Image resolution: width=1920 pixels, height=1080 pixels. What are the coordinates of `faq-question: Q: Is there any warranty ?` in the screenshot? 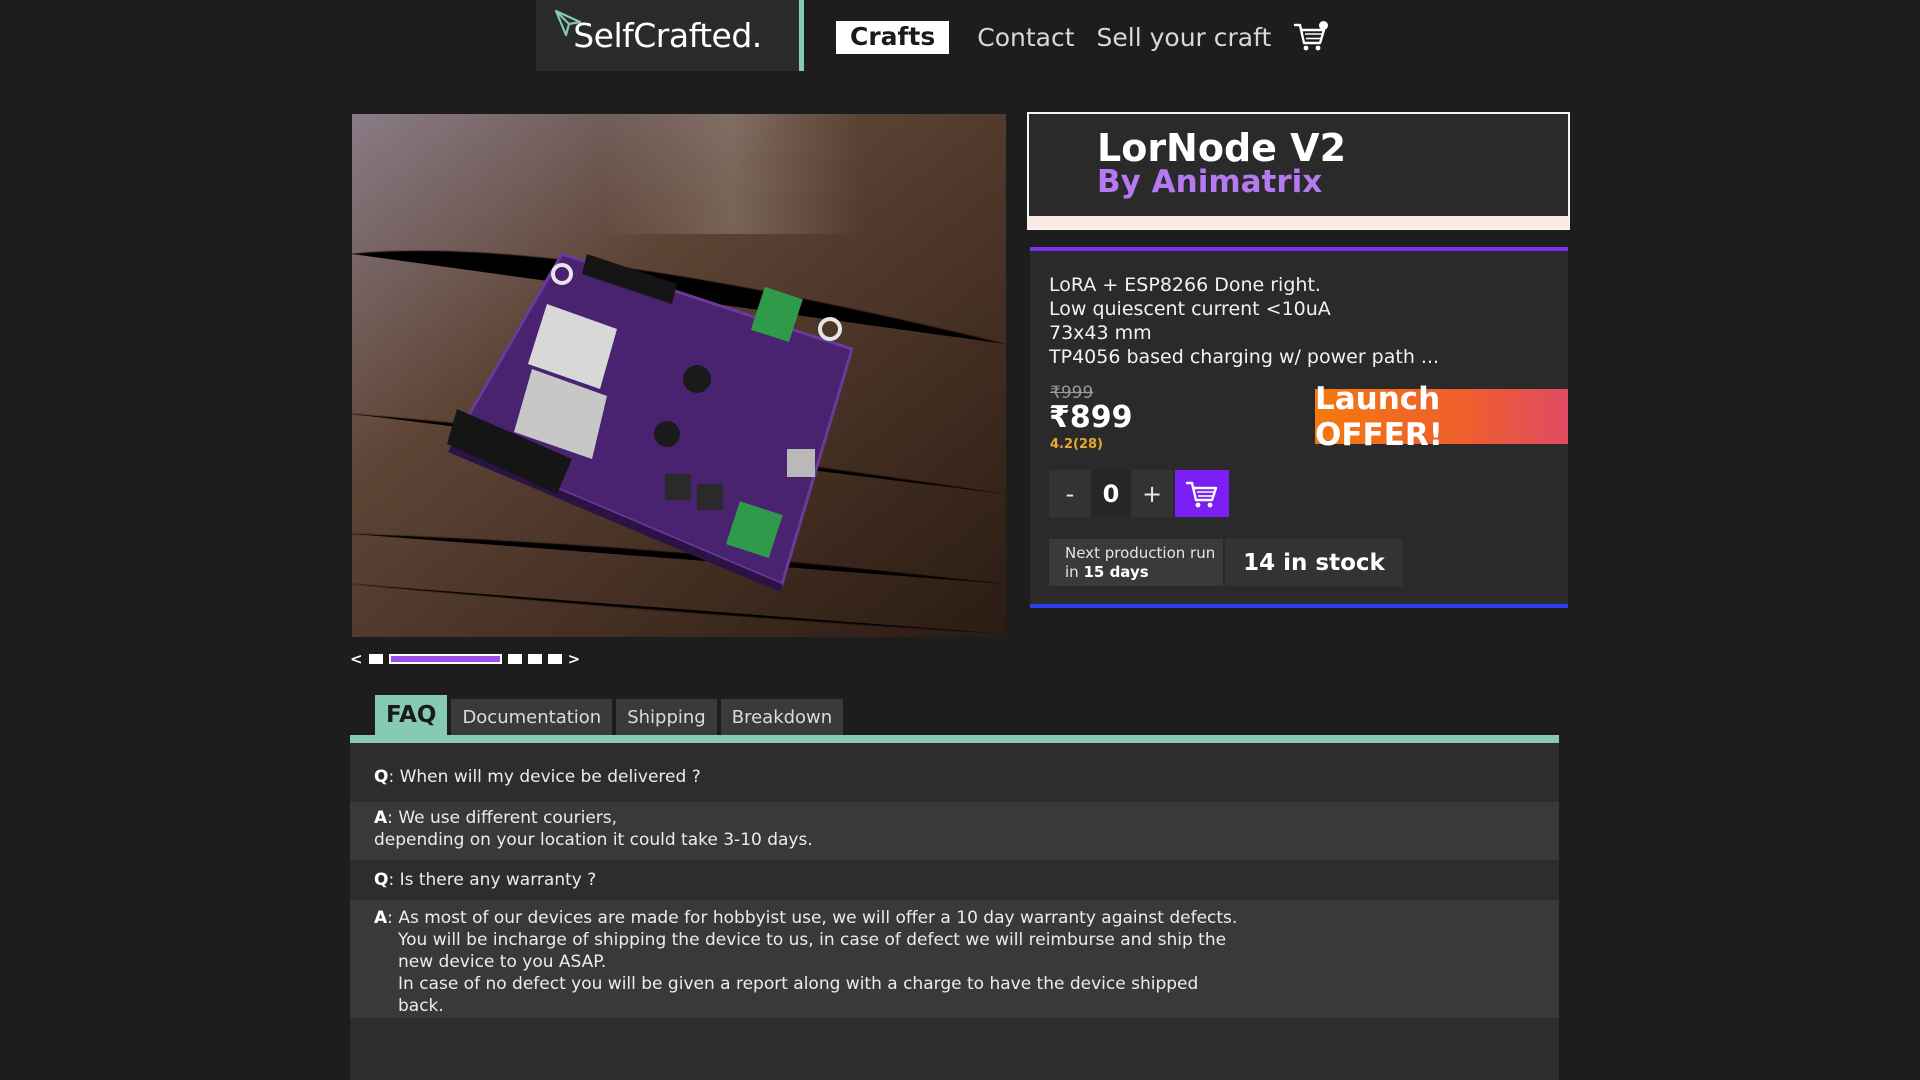 It's located at (485, 880).